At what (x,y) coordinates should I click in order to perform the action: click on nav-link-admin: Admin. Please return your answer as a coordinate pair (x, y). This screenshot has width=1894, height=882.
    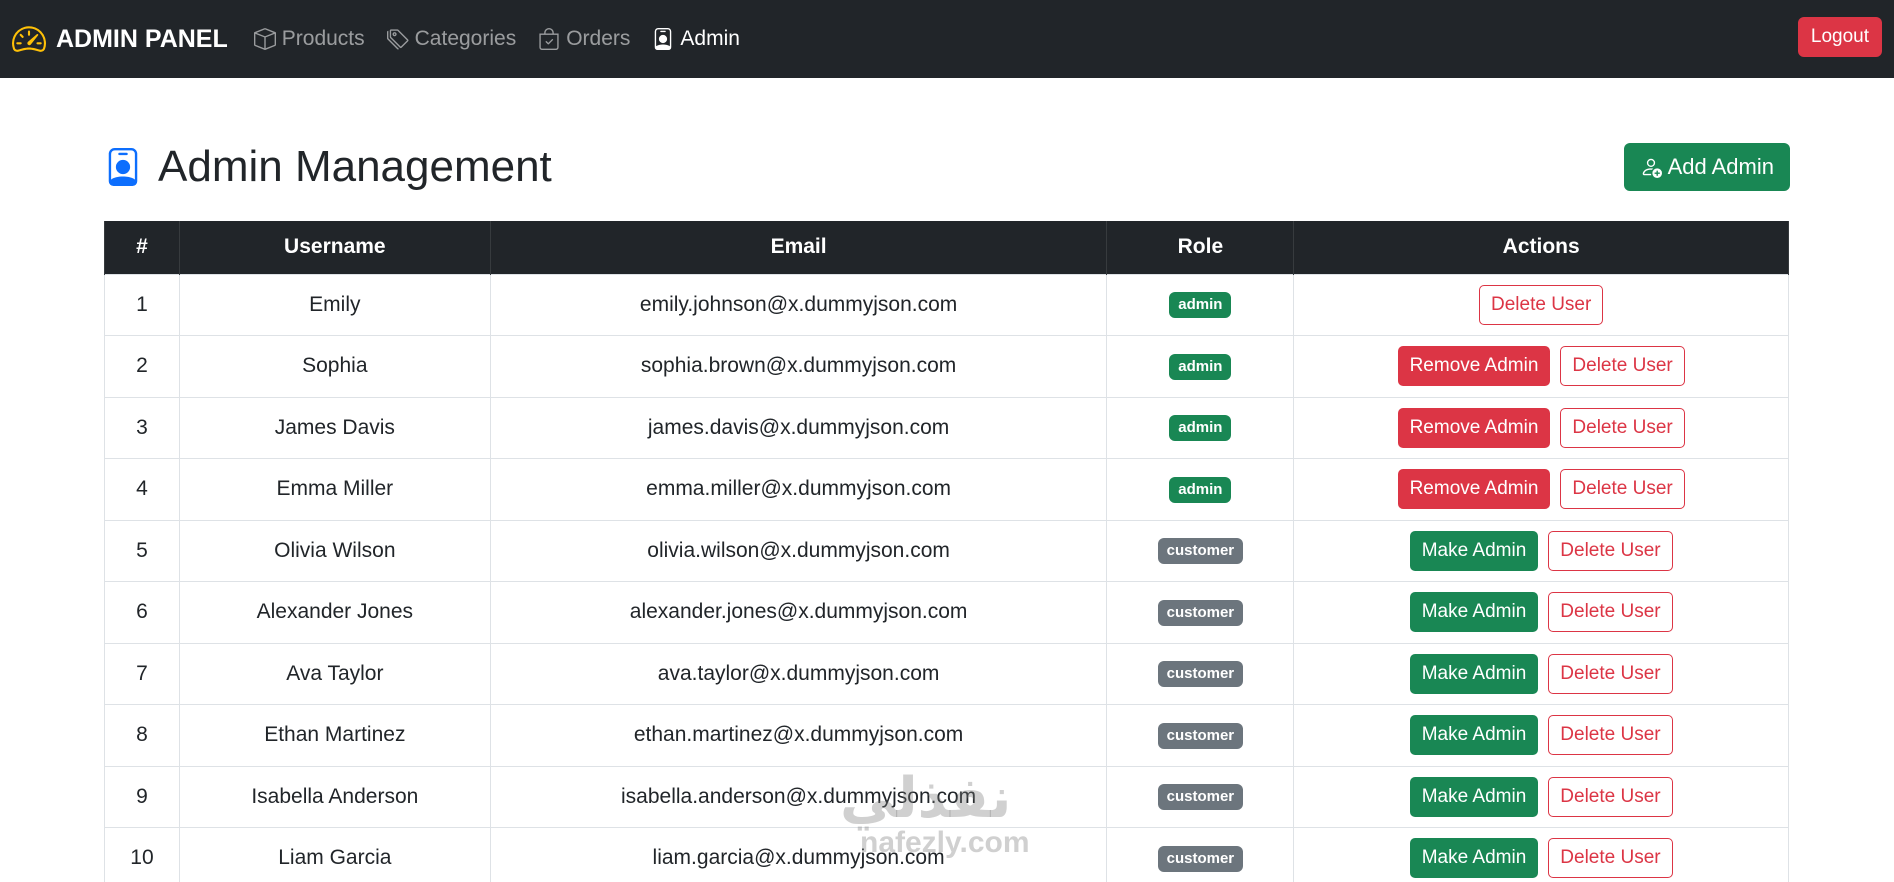
    Looking at the image, I should click on (696, 39).